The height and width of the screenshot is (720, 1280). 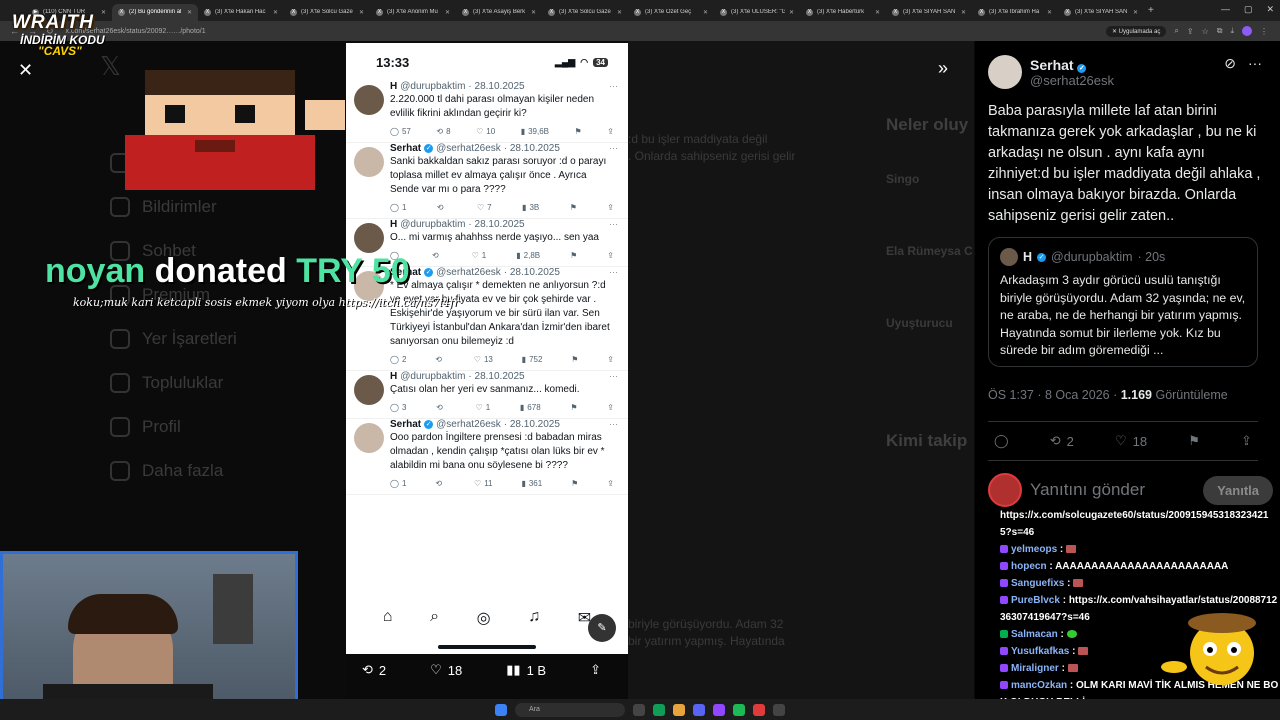 I want to click on like-action: ♡ 11, so click(x=483, y=483).